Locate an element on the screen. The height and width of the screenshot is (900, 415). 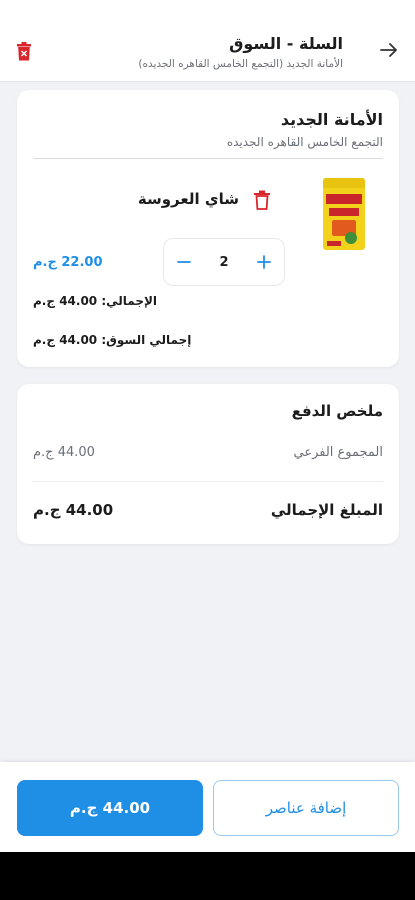
store-address: التجمع الخامس القاهره الجديده is located at coordinates (304, 142).